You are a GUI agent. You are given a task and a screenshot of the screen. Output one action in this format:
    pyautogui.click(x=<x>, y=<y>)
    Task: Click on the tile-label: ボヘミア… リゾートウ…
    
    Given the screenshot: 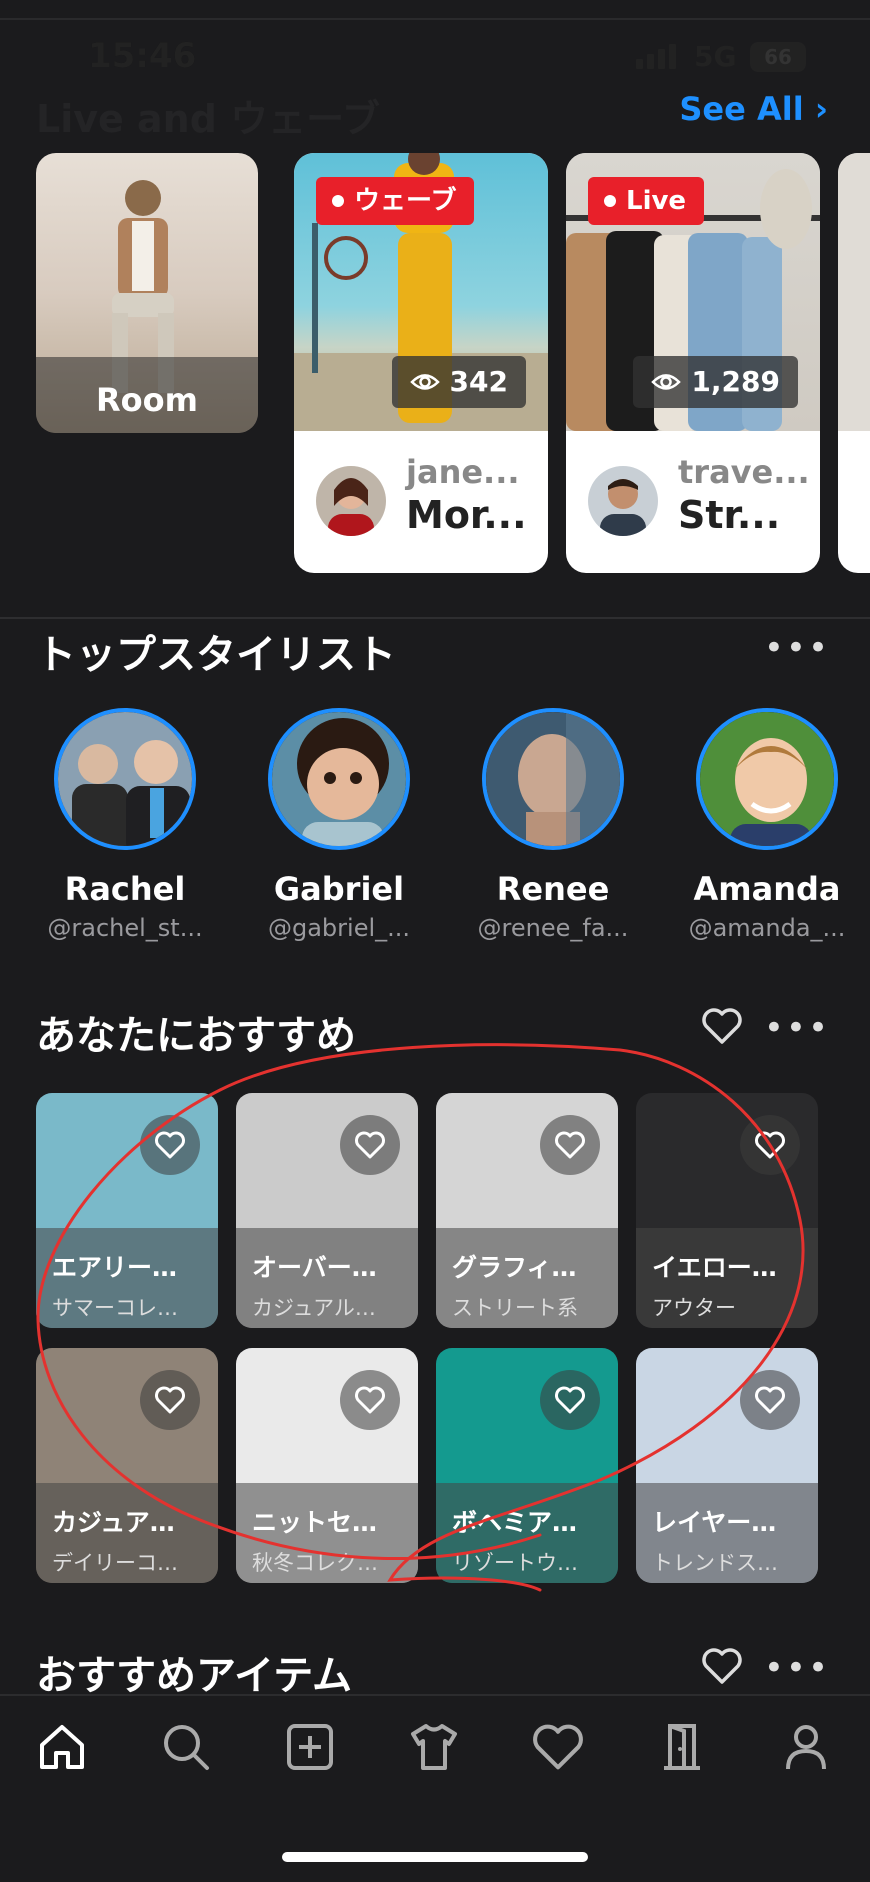 What is the action you would take?
    pyautogui.click(x=527, y=1533)
    